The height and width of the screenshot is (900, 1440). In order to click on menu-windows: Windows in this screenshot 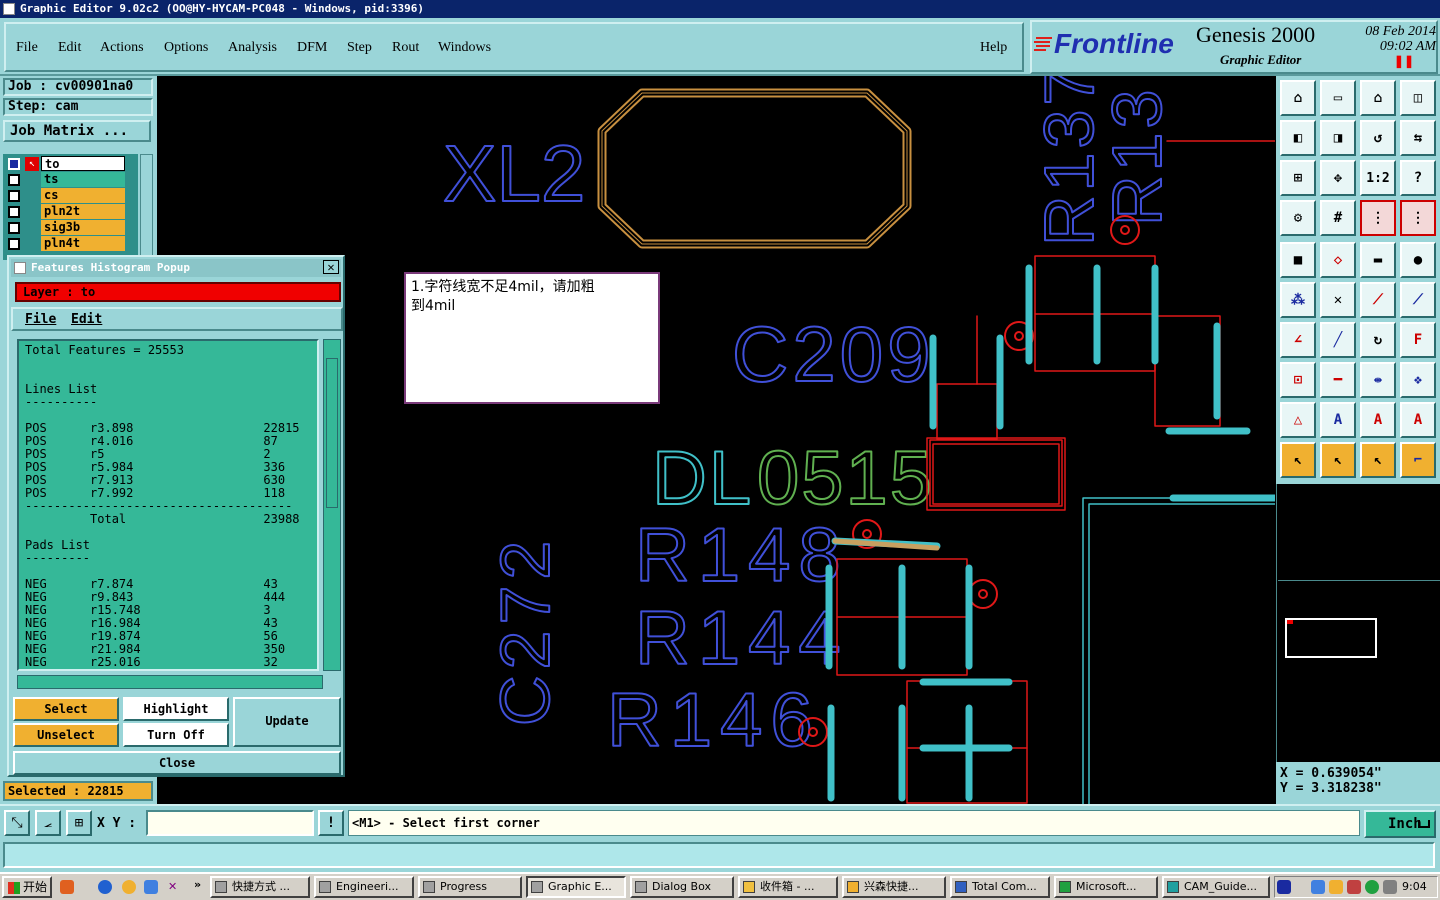, I will do `click(464, 48)`.